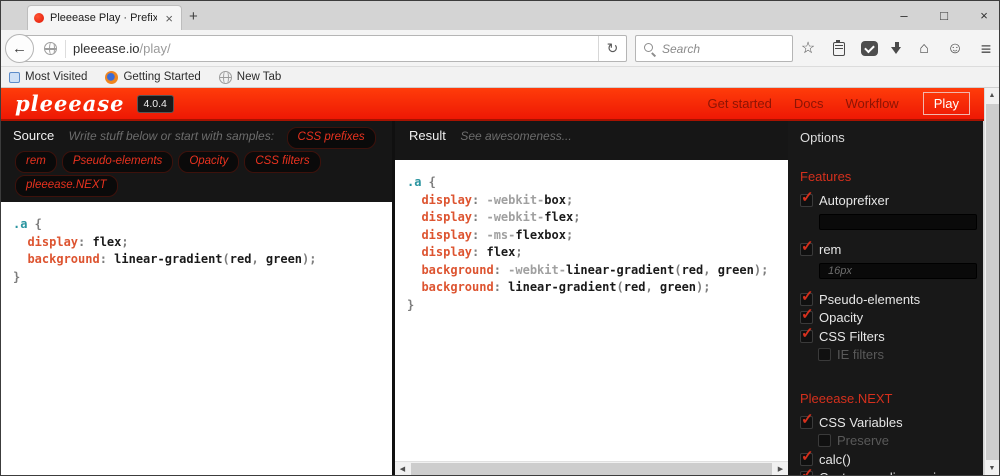 This screenshot has height=476, width=1000. Describe the element at coordinates (924, 49) in the screenshot. I see `home-icon: ⌂` at that location.